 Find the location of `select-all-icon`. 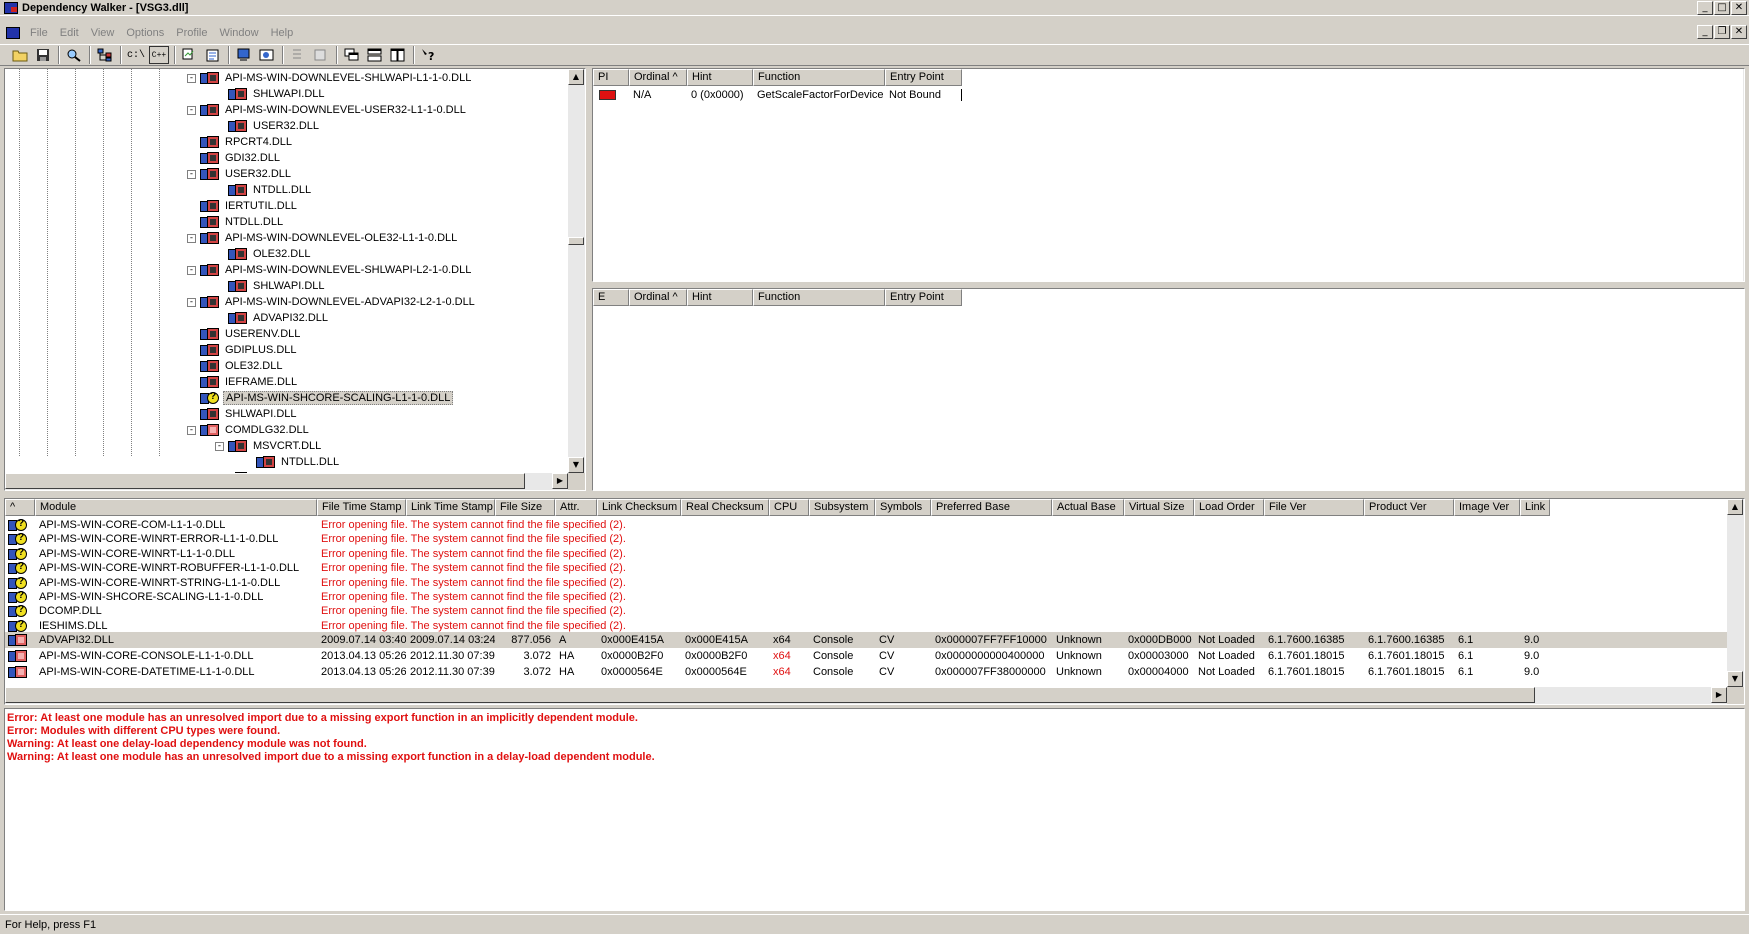

select-all-icon is located at coordinates (321, 55).